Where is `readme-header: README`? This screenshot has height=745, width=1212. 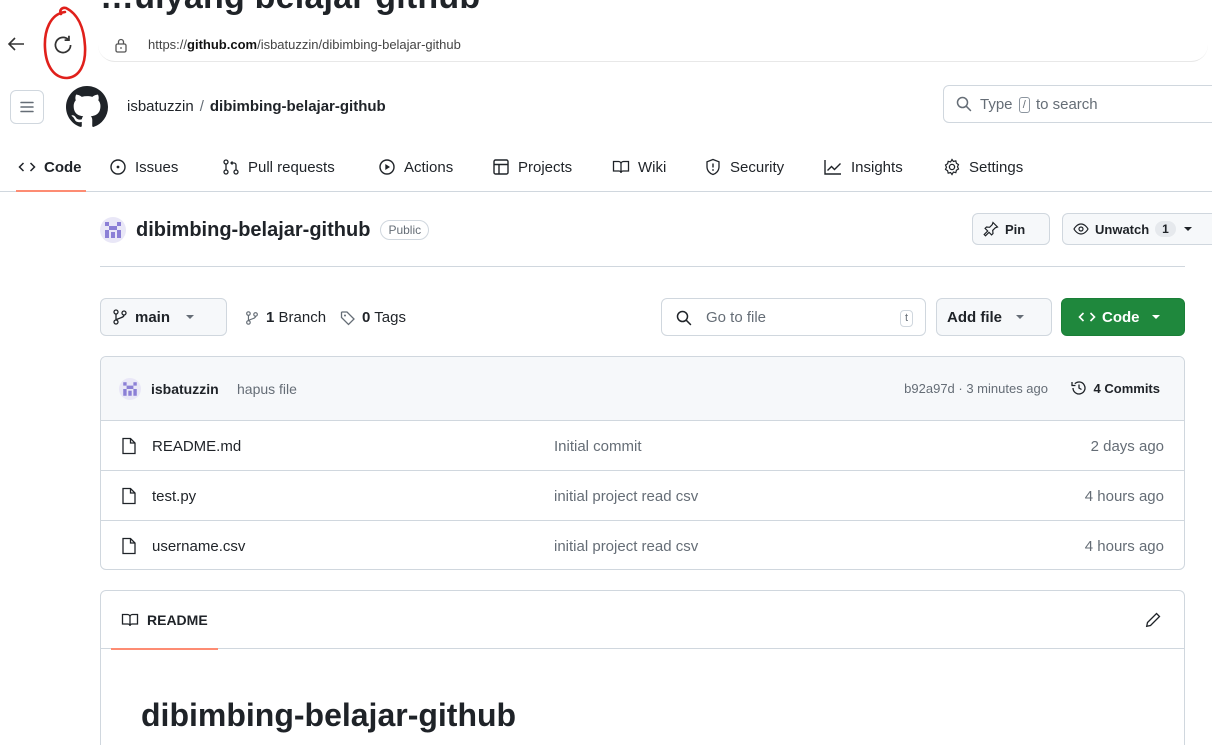
readme-header: README is located at coordinates (642, 620).